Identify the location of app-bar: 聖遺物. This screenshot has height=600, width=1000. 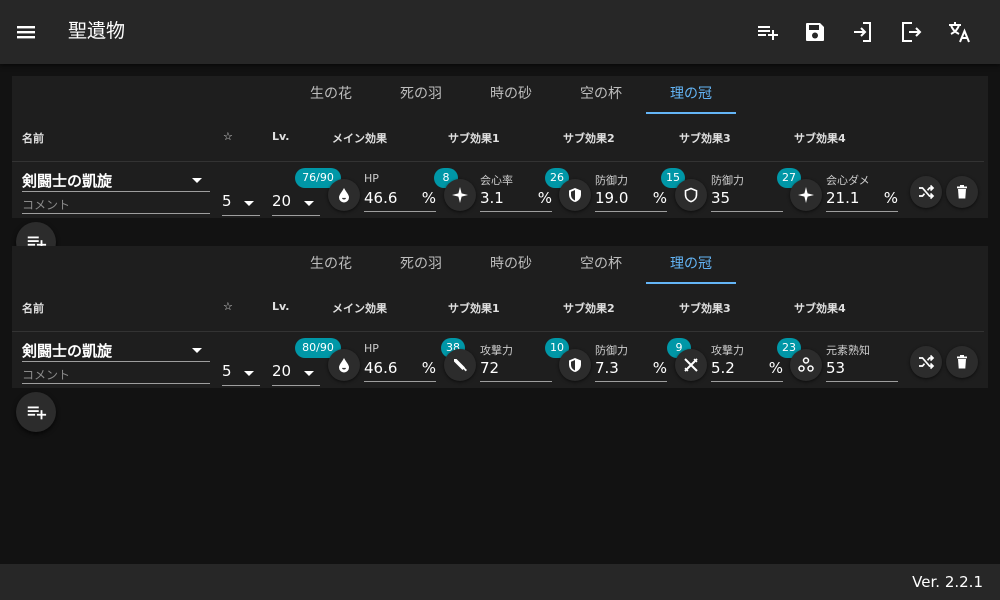
(500, 32).